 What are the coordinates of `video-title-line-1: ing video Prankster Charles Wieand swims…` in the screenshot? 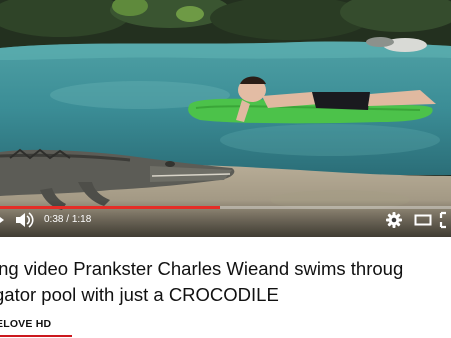 It's located at (202, 268).